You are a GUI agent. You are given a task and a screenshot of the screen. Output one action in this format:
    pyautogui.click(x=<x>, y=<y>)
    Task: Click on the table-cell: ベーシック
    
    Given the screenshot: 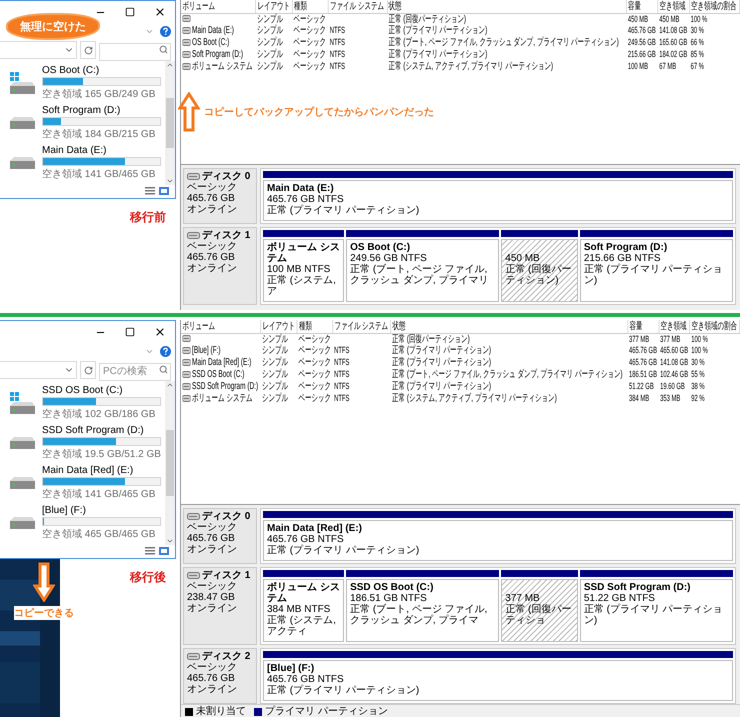 What is the action you would take?
    pyautogui.click(x=310, y=42)
    